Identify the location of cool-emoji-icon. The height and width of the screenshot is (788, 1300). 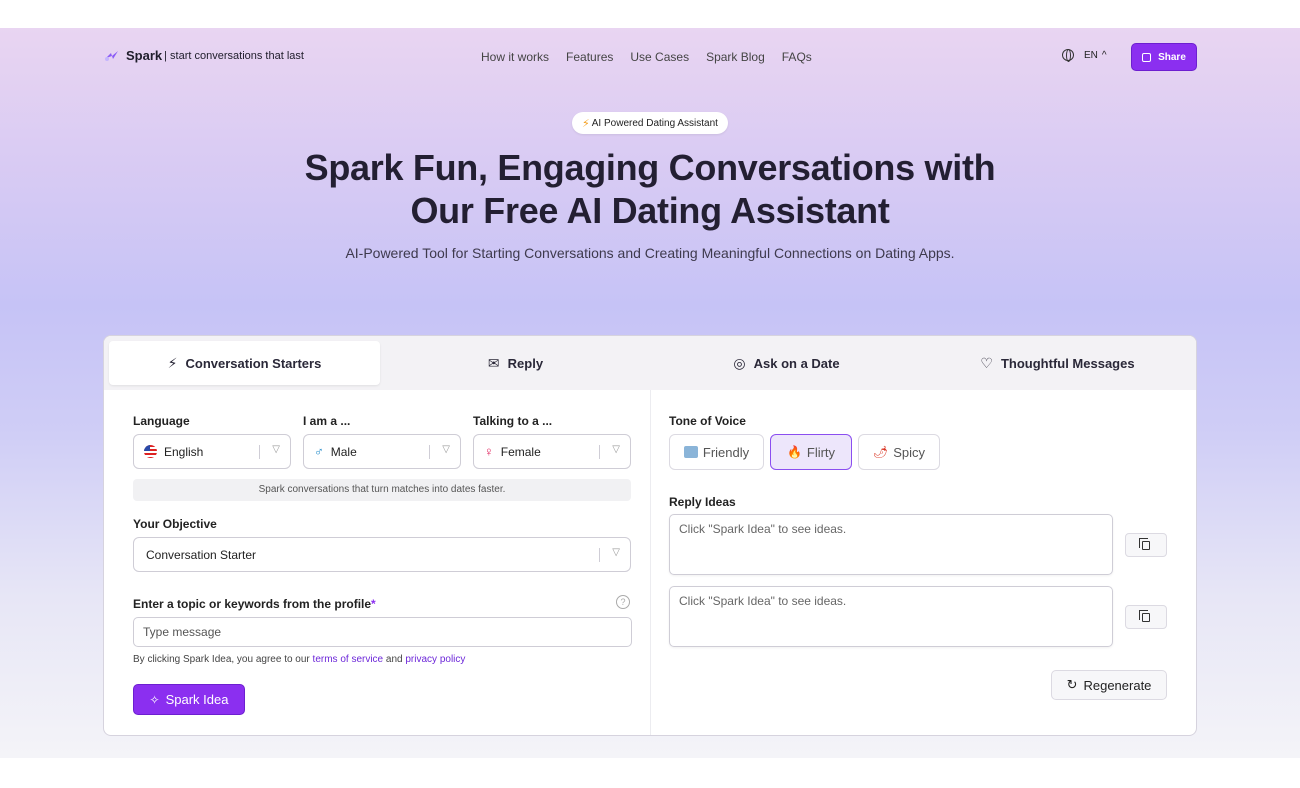
(690, 452).